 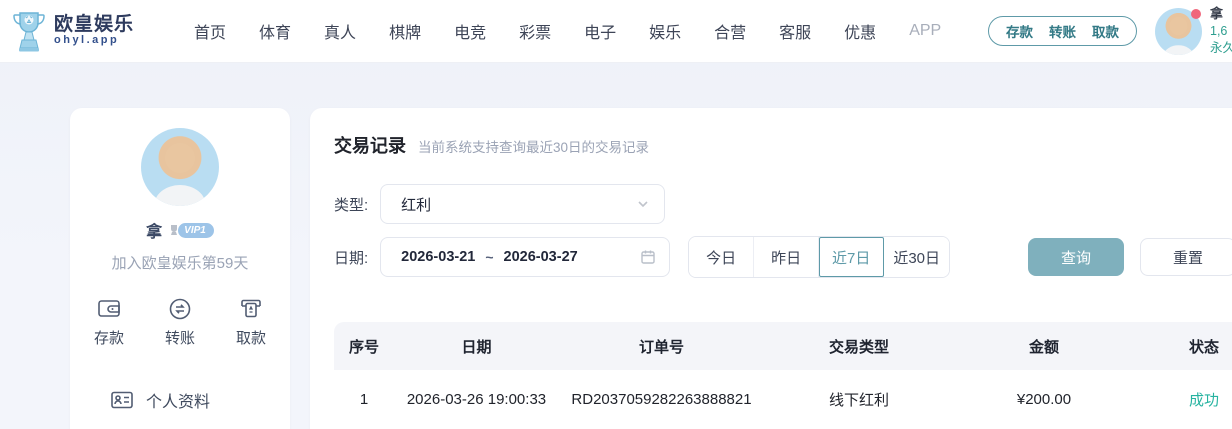 What do you see at coordinates (210, 31) in the screenshot?
I see `nav-home: 首页` at bounding box center [210, 31].